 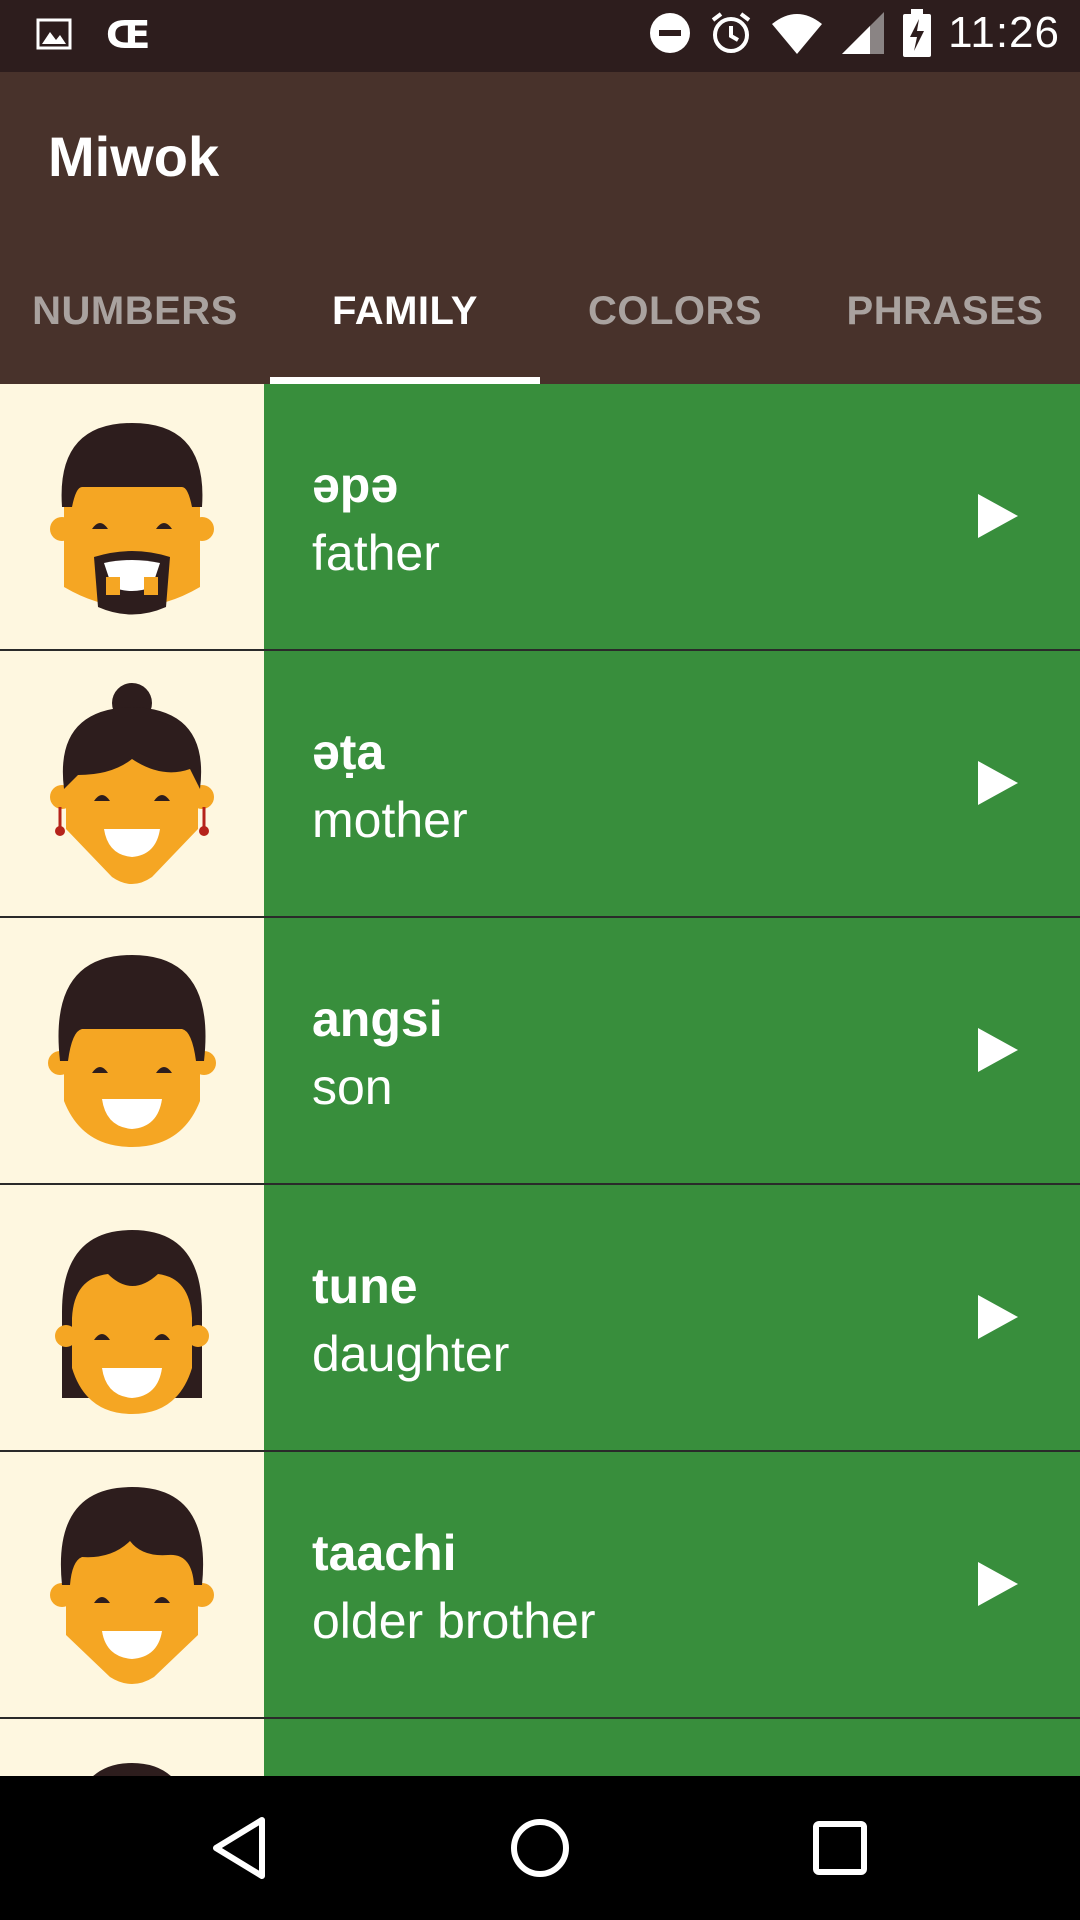 I want to click on status-bar: Œ 11:26, so click(x=540, y=36).